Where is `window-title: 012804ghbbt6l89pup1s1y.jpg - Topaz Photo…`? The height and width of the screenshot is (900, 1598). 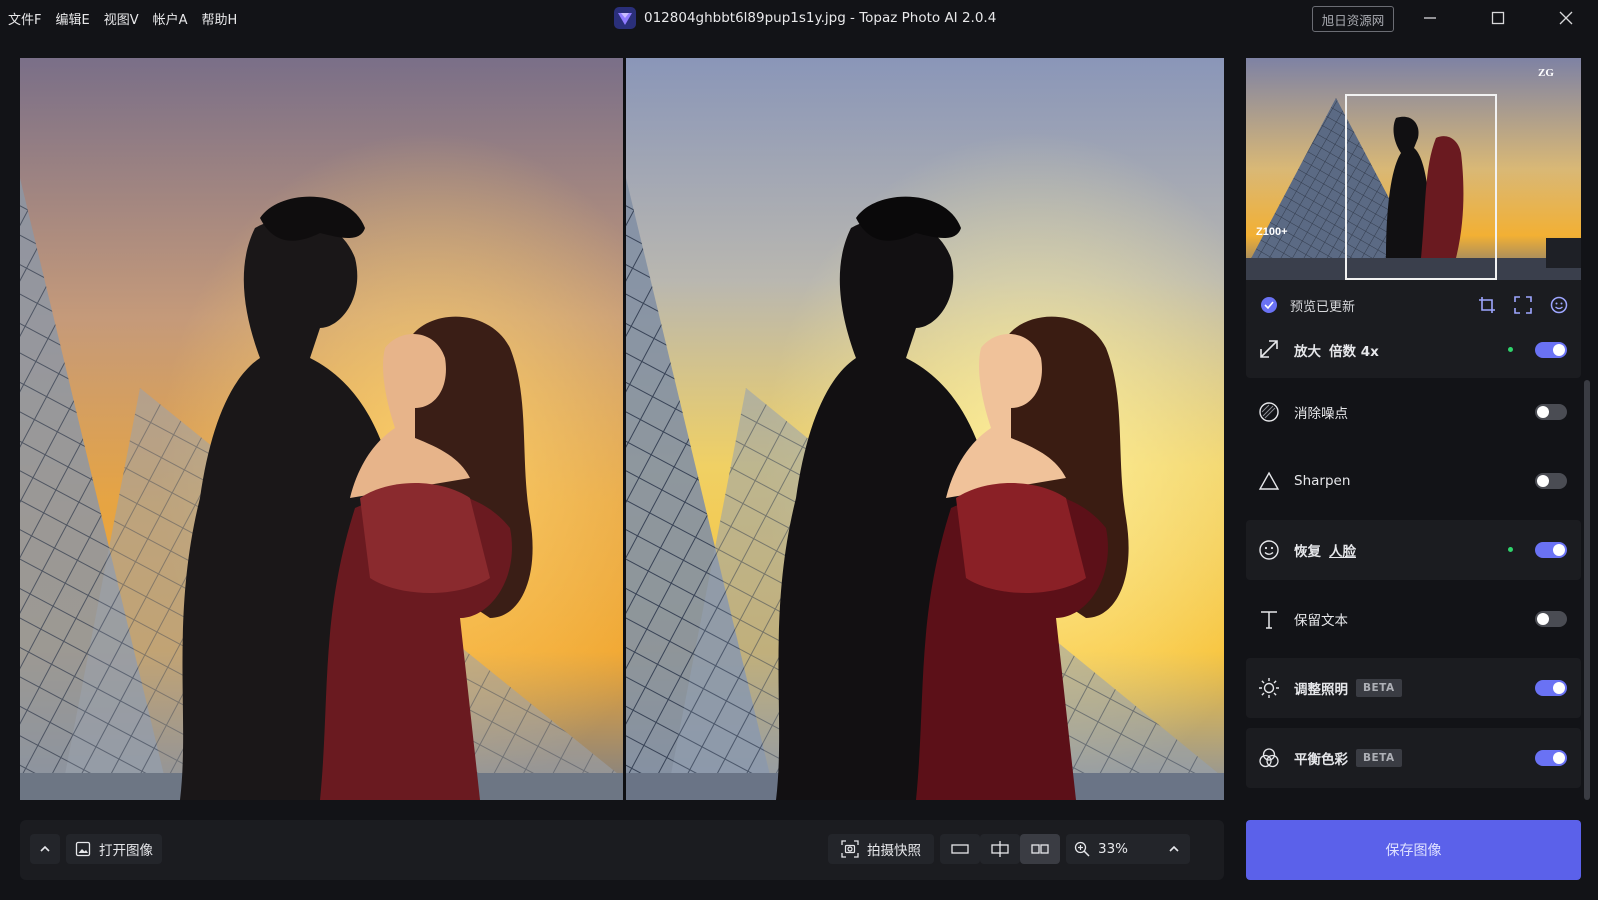
window-title: 012804ghbbt6l89pup1s1y.jpg - Topaz Photo… is located at coordinates (805, 18).